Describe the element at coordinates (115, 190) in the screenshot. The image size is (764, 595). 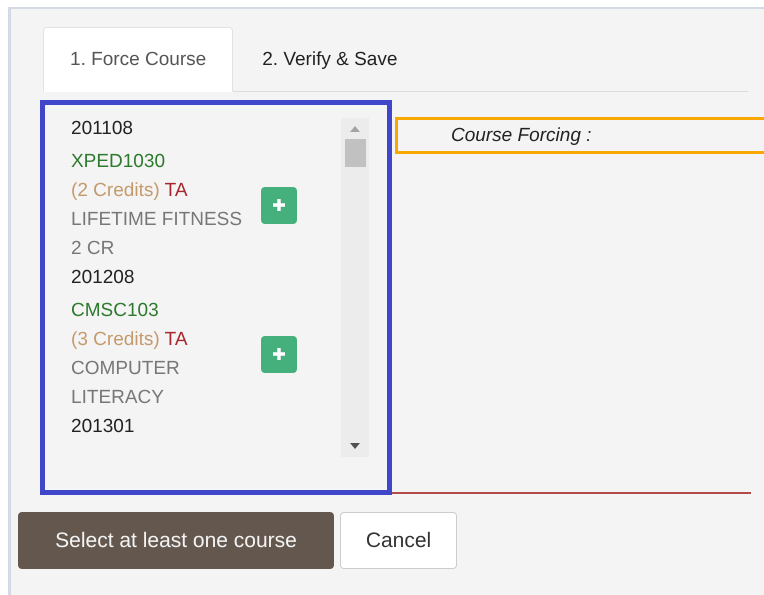
I see `course-credits: (2 Credits)` at that location.